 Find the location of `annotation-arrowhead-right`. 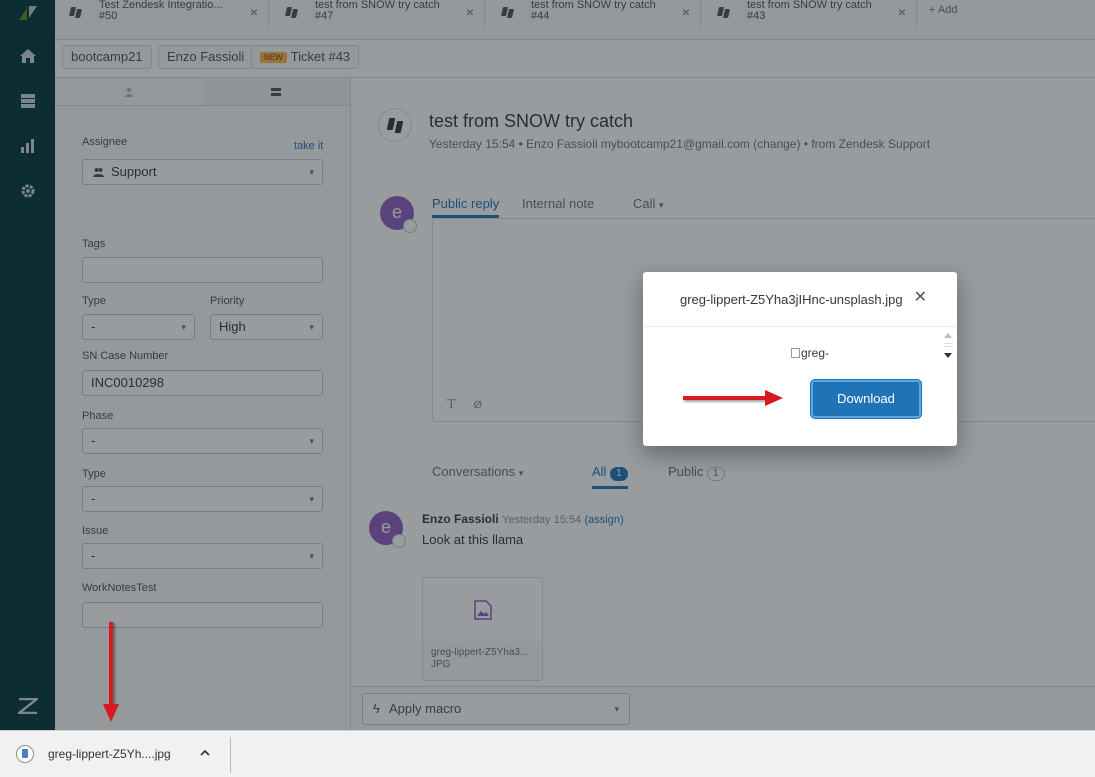

annotation-arrowhead-right is located at coordinates (774, 398).